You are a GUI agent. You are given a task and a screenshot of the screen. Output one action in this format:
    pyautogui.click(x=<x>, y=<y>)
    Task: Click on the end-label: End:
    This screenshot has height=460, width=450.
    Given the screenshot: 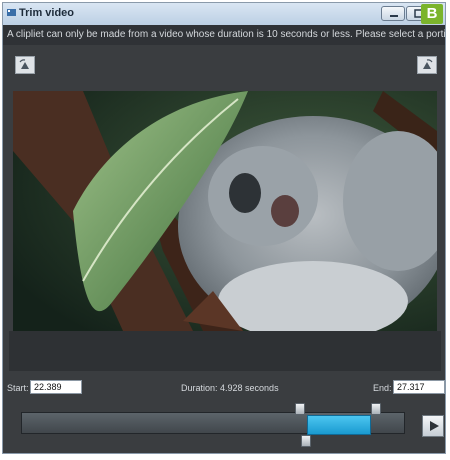 What is the action you would take?
    pyautogui.click(x=382, y=388)
    